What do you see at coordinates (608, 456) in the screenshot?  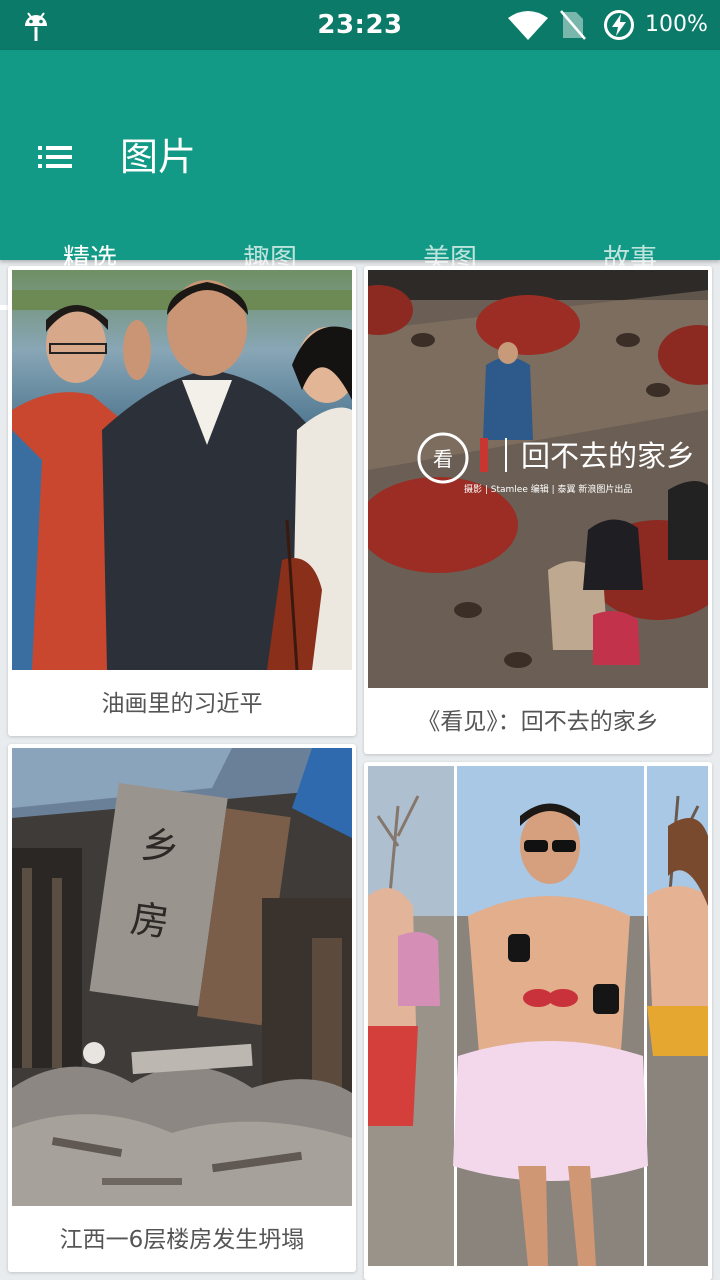 I see `overlay-title: 回不去的家乡` at bounding box center [608, 456].